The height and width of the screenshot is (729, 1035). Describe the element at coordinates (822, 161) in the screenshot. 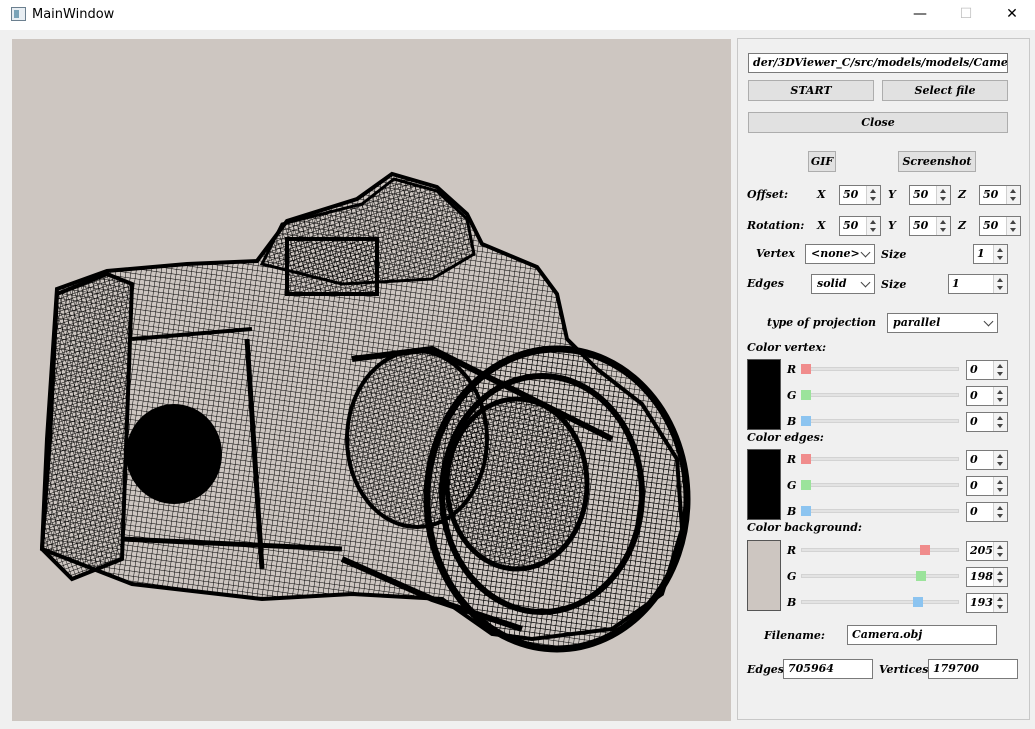

I see `gif-button: GIF` at that location.